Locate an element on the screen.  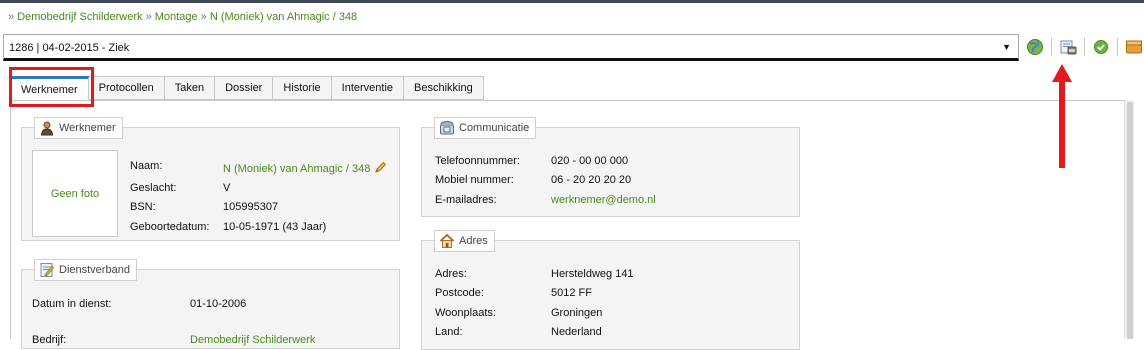
case-select-value: 1286 | 04-02-2015 - Ziek is located at coordinates (69, 48).